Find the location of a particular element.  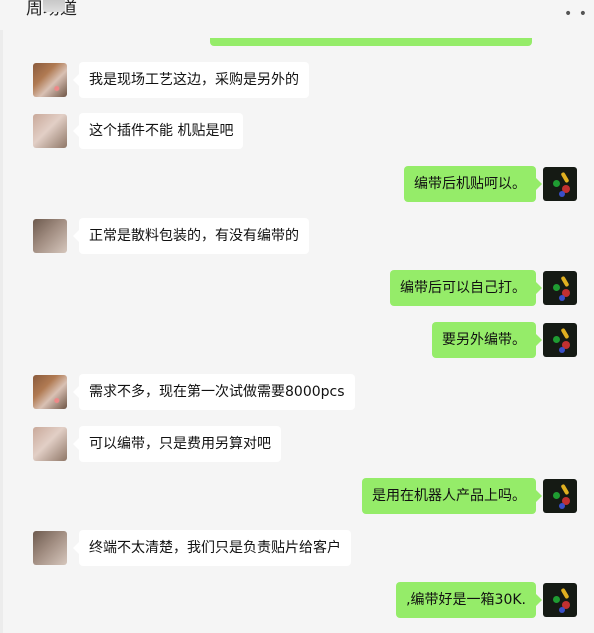

message-bubble-incoming: 可以编带，只是费用另算对吧 is located at coordinates (177, 444).